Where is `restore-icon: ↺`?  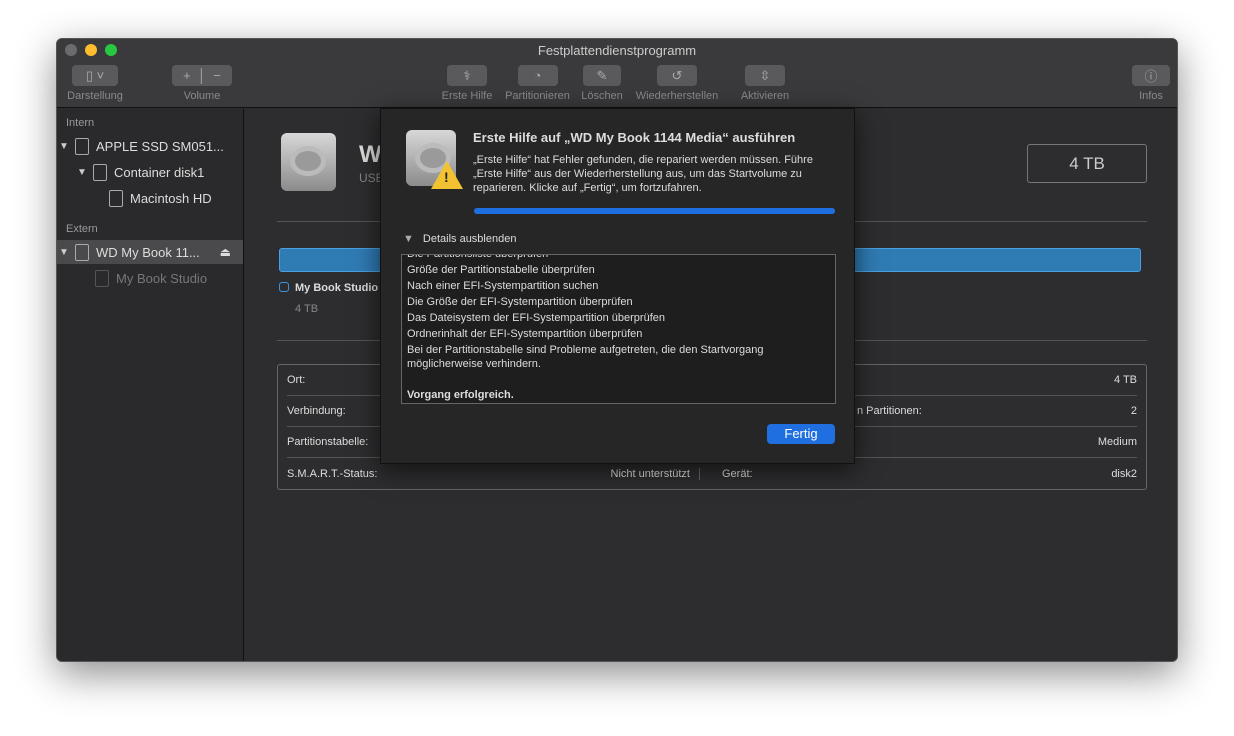 restore-icon: ↺ is located at coordinates (677, 75).